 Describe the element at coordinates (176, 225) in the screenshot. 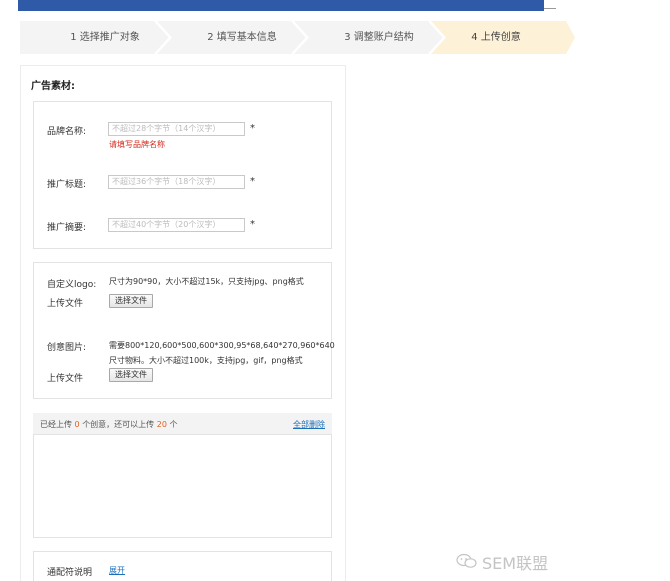

I see `promo-summary-input: 不超过40个字节（20个汉字）` at that location.